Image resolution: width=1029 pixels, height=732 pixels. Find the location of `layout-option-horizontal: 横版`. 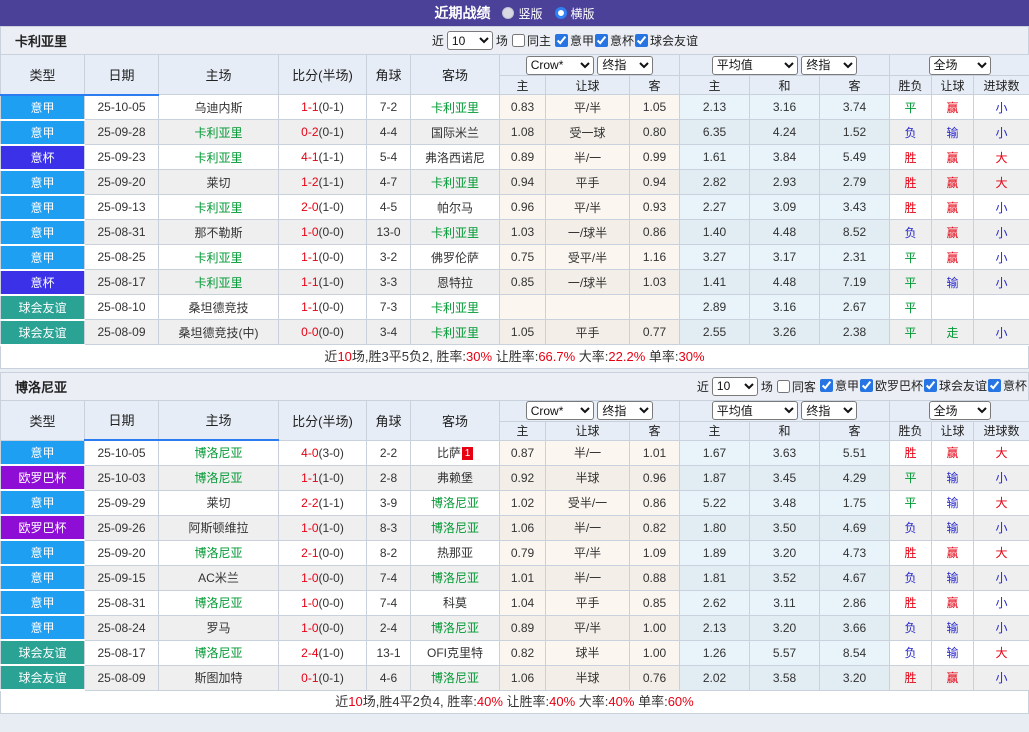

layout-option-horizontal: 横版 is located at coordinates (574, 13).